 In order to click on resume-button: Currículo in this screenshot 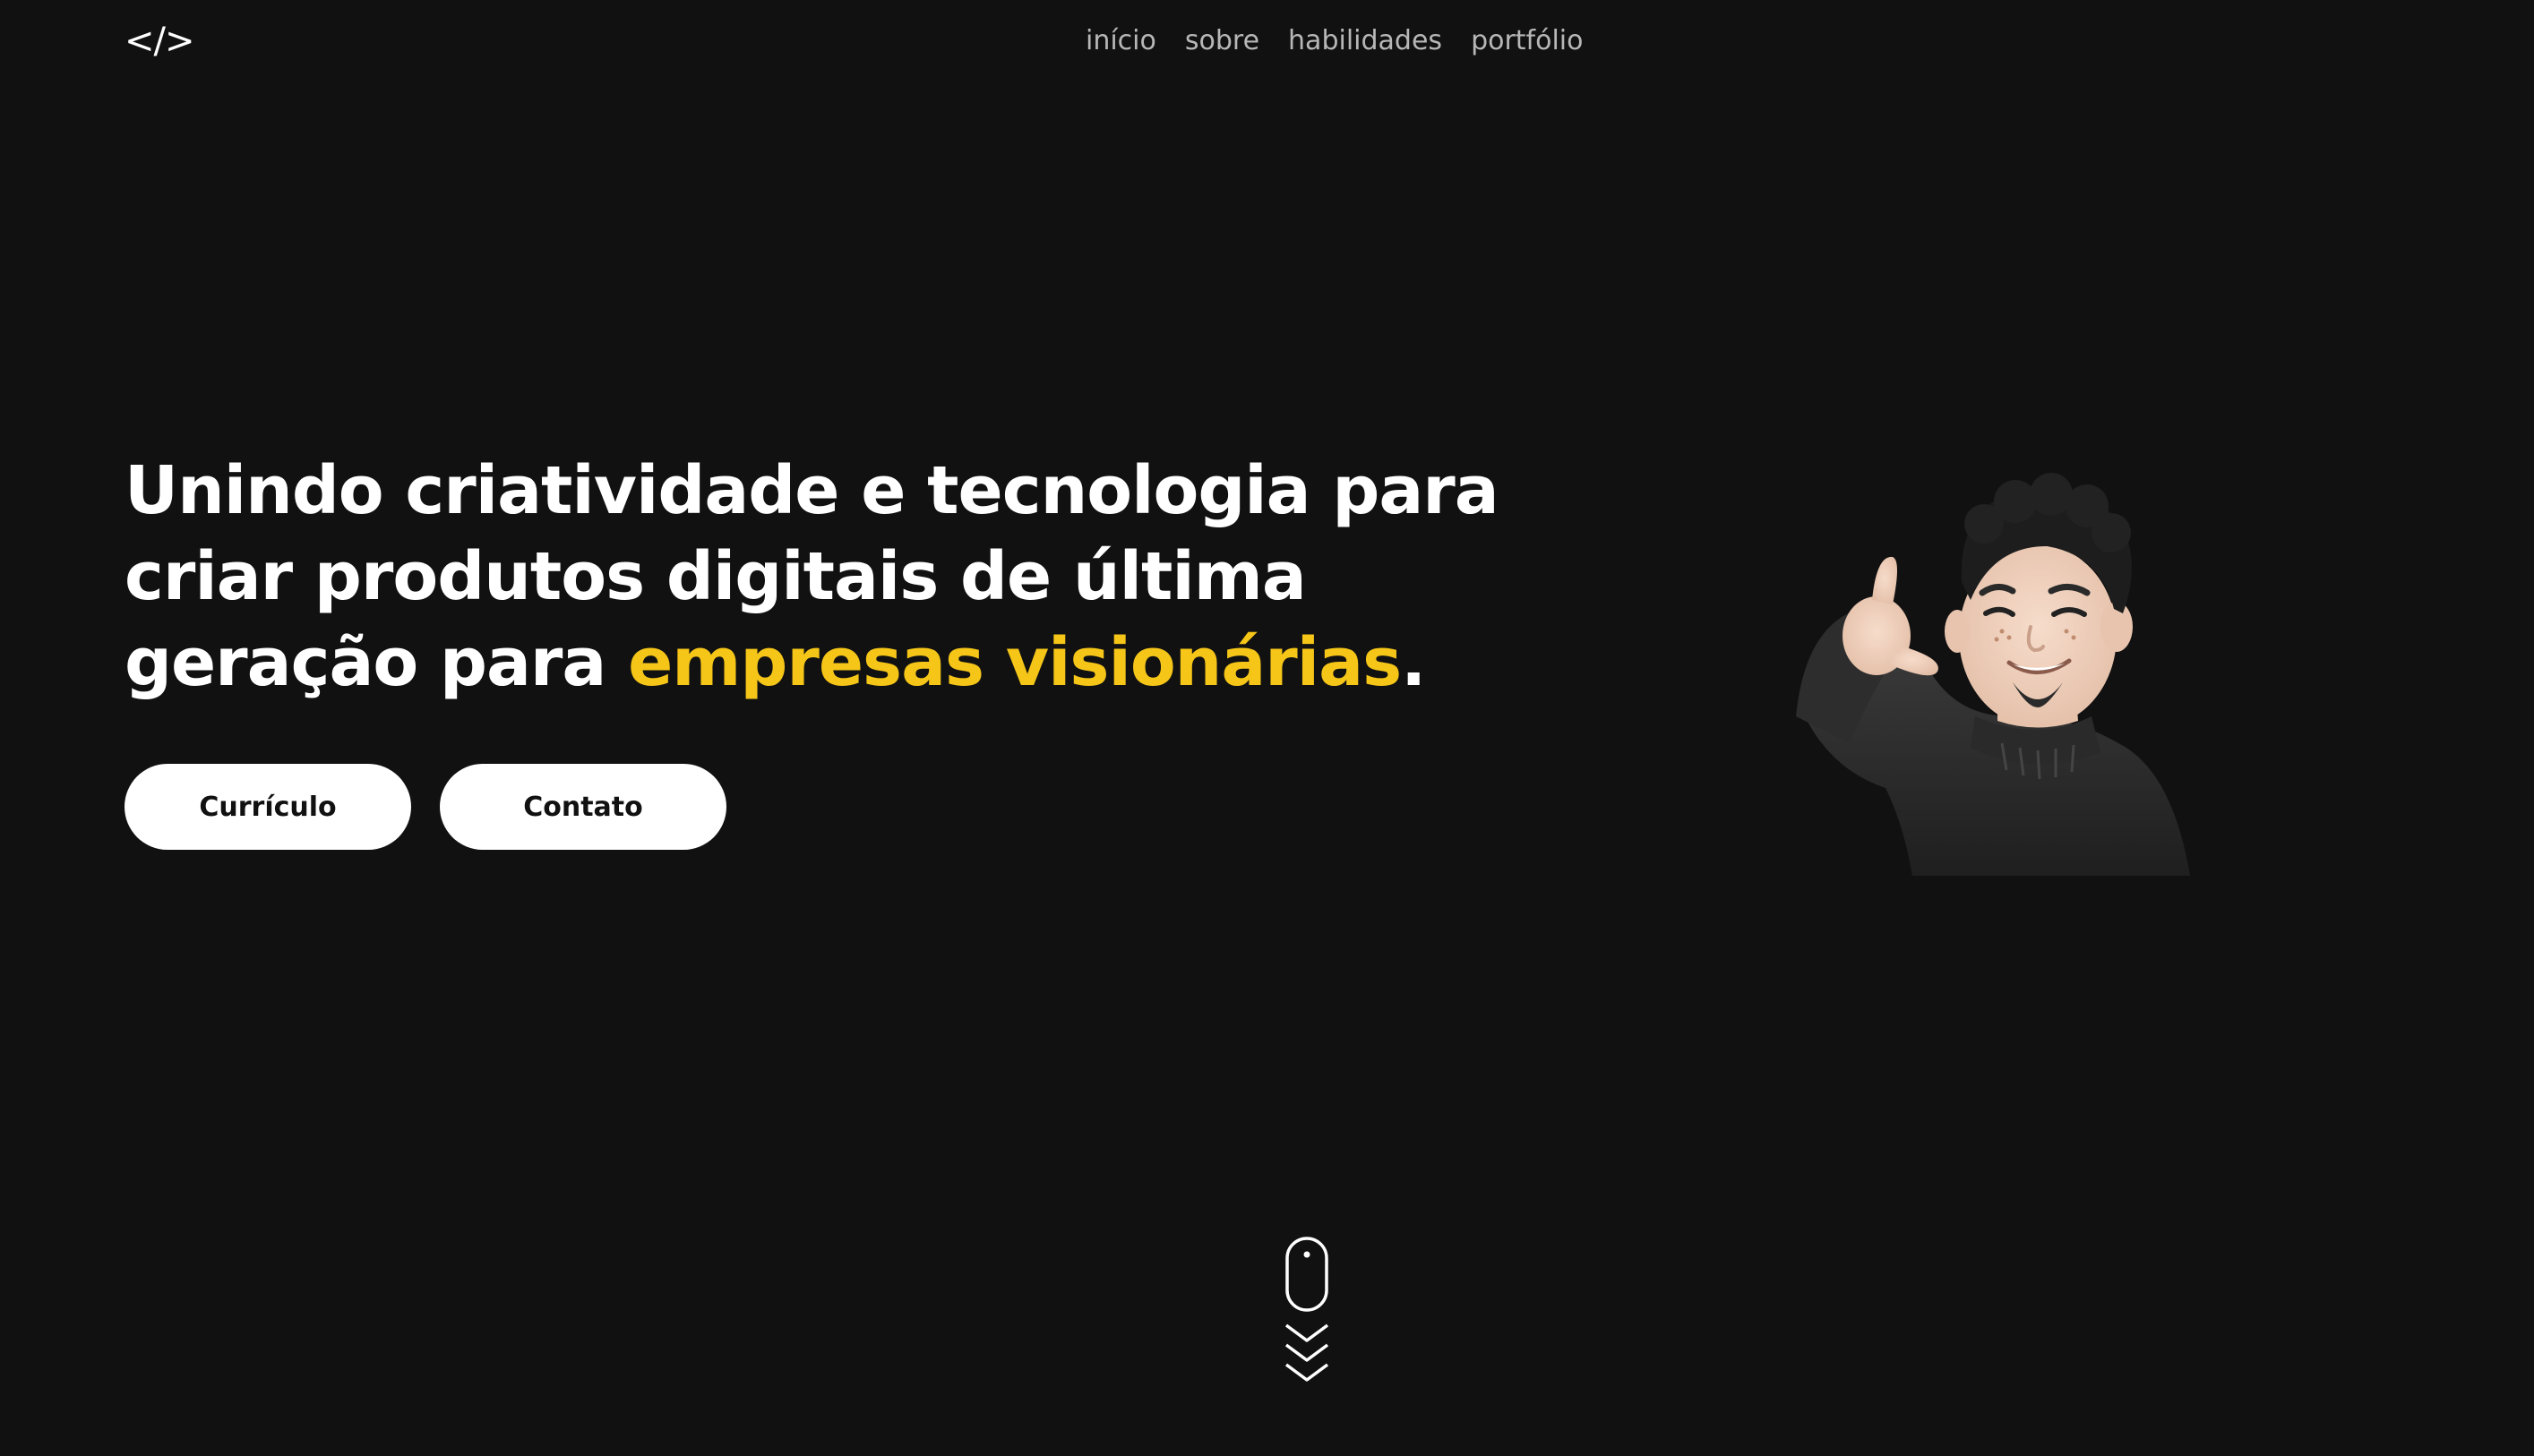, I will do `click(268, 807)`.